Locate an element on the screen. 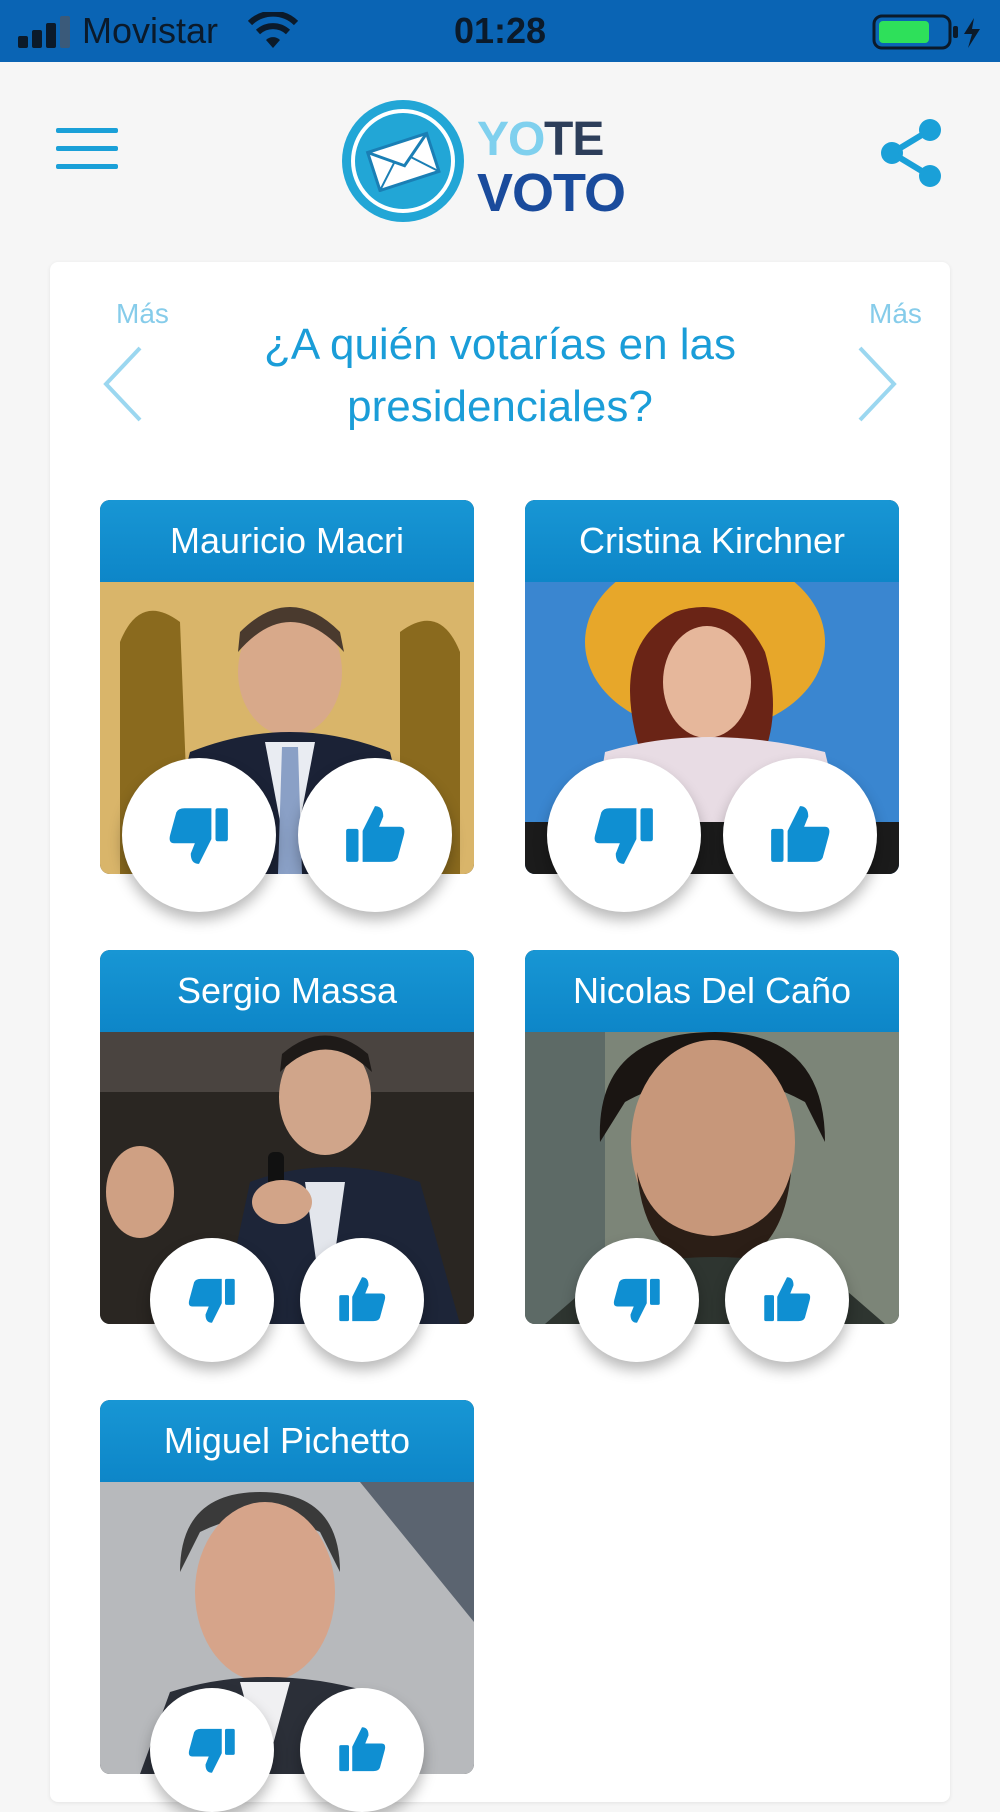 This screenshot has height=1812, width=1000. logo-word-yo: YO is located at coordinates (511, 139).